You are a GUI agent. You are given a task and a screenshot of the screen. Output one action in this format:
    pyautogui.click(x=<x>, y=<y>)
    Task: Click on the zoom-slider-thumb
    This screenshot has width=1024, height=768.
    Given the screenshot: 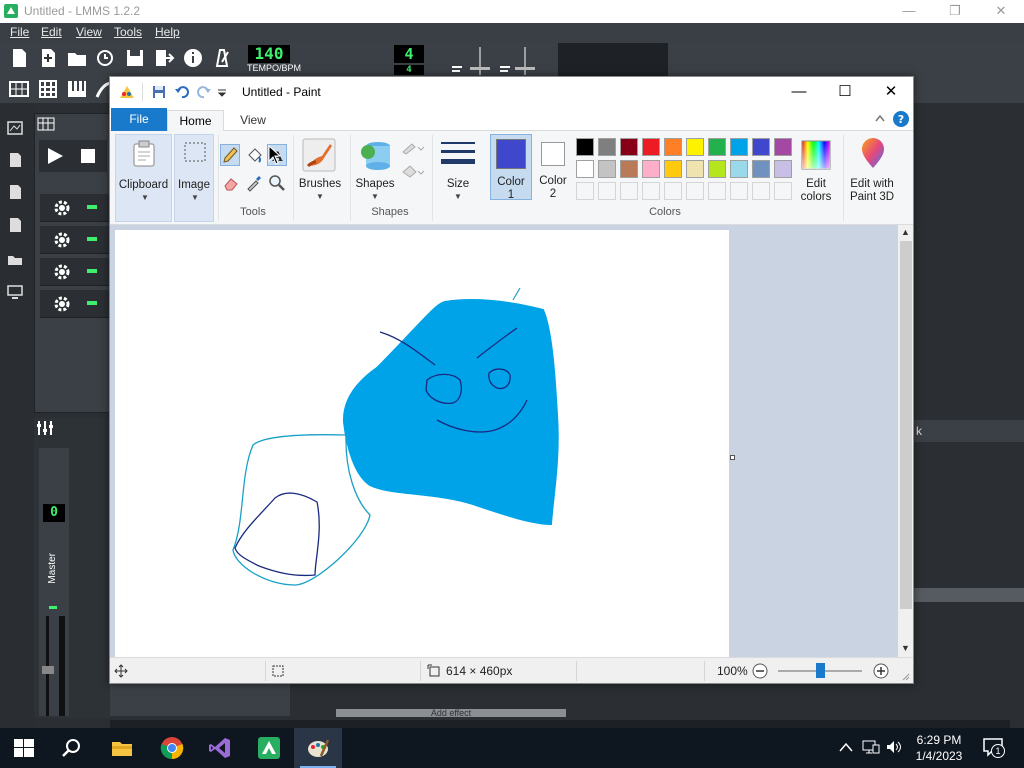 What is the action you would take?
    pyautogui.click(x=820, y=670)
    